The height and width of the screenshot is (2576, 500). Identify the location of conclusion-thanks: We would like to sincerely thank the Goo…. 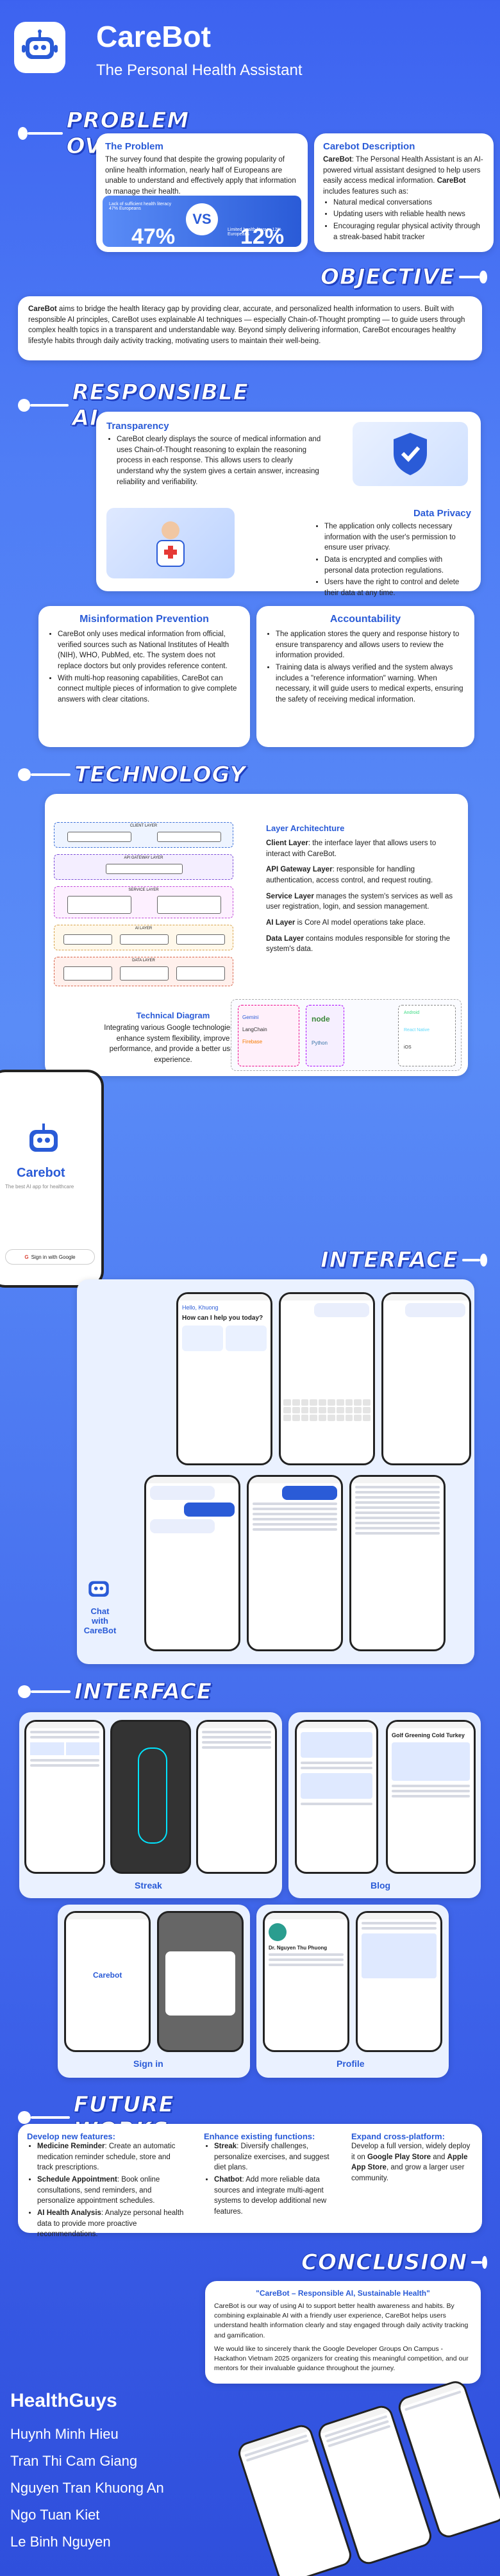
(342, 2358).